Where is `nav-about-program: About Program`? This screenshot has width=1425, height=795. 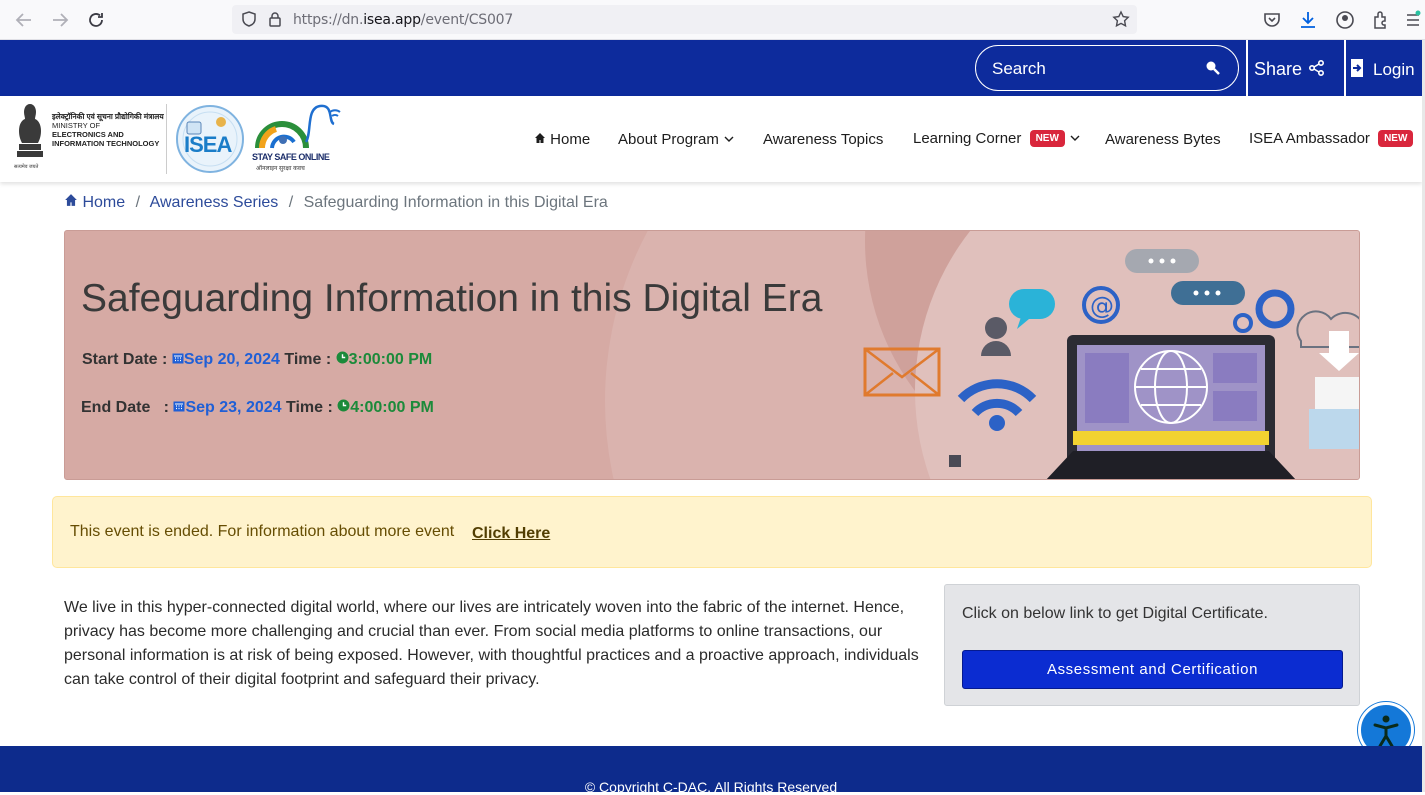 nav-about-program: About Program is located at coordinates (676, 139).